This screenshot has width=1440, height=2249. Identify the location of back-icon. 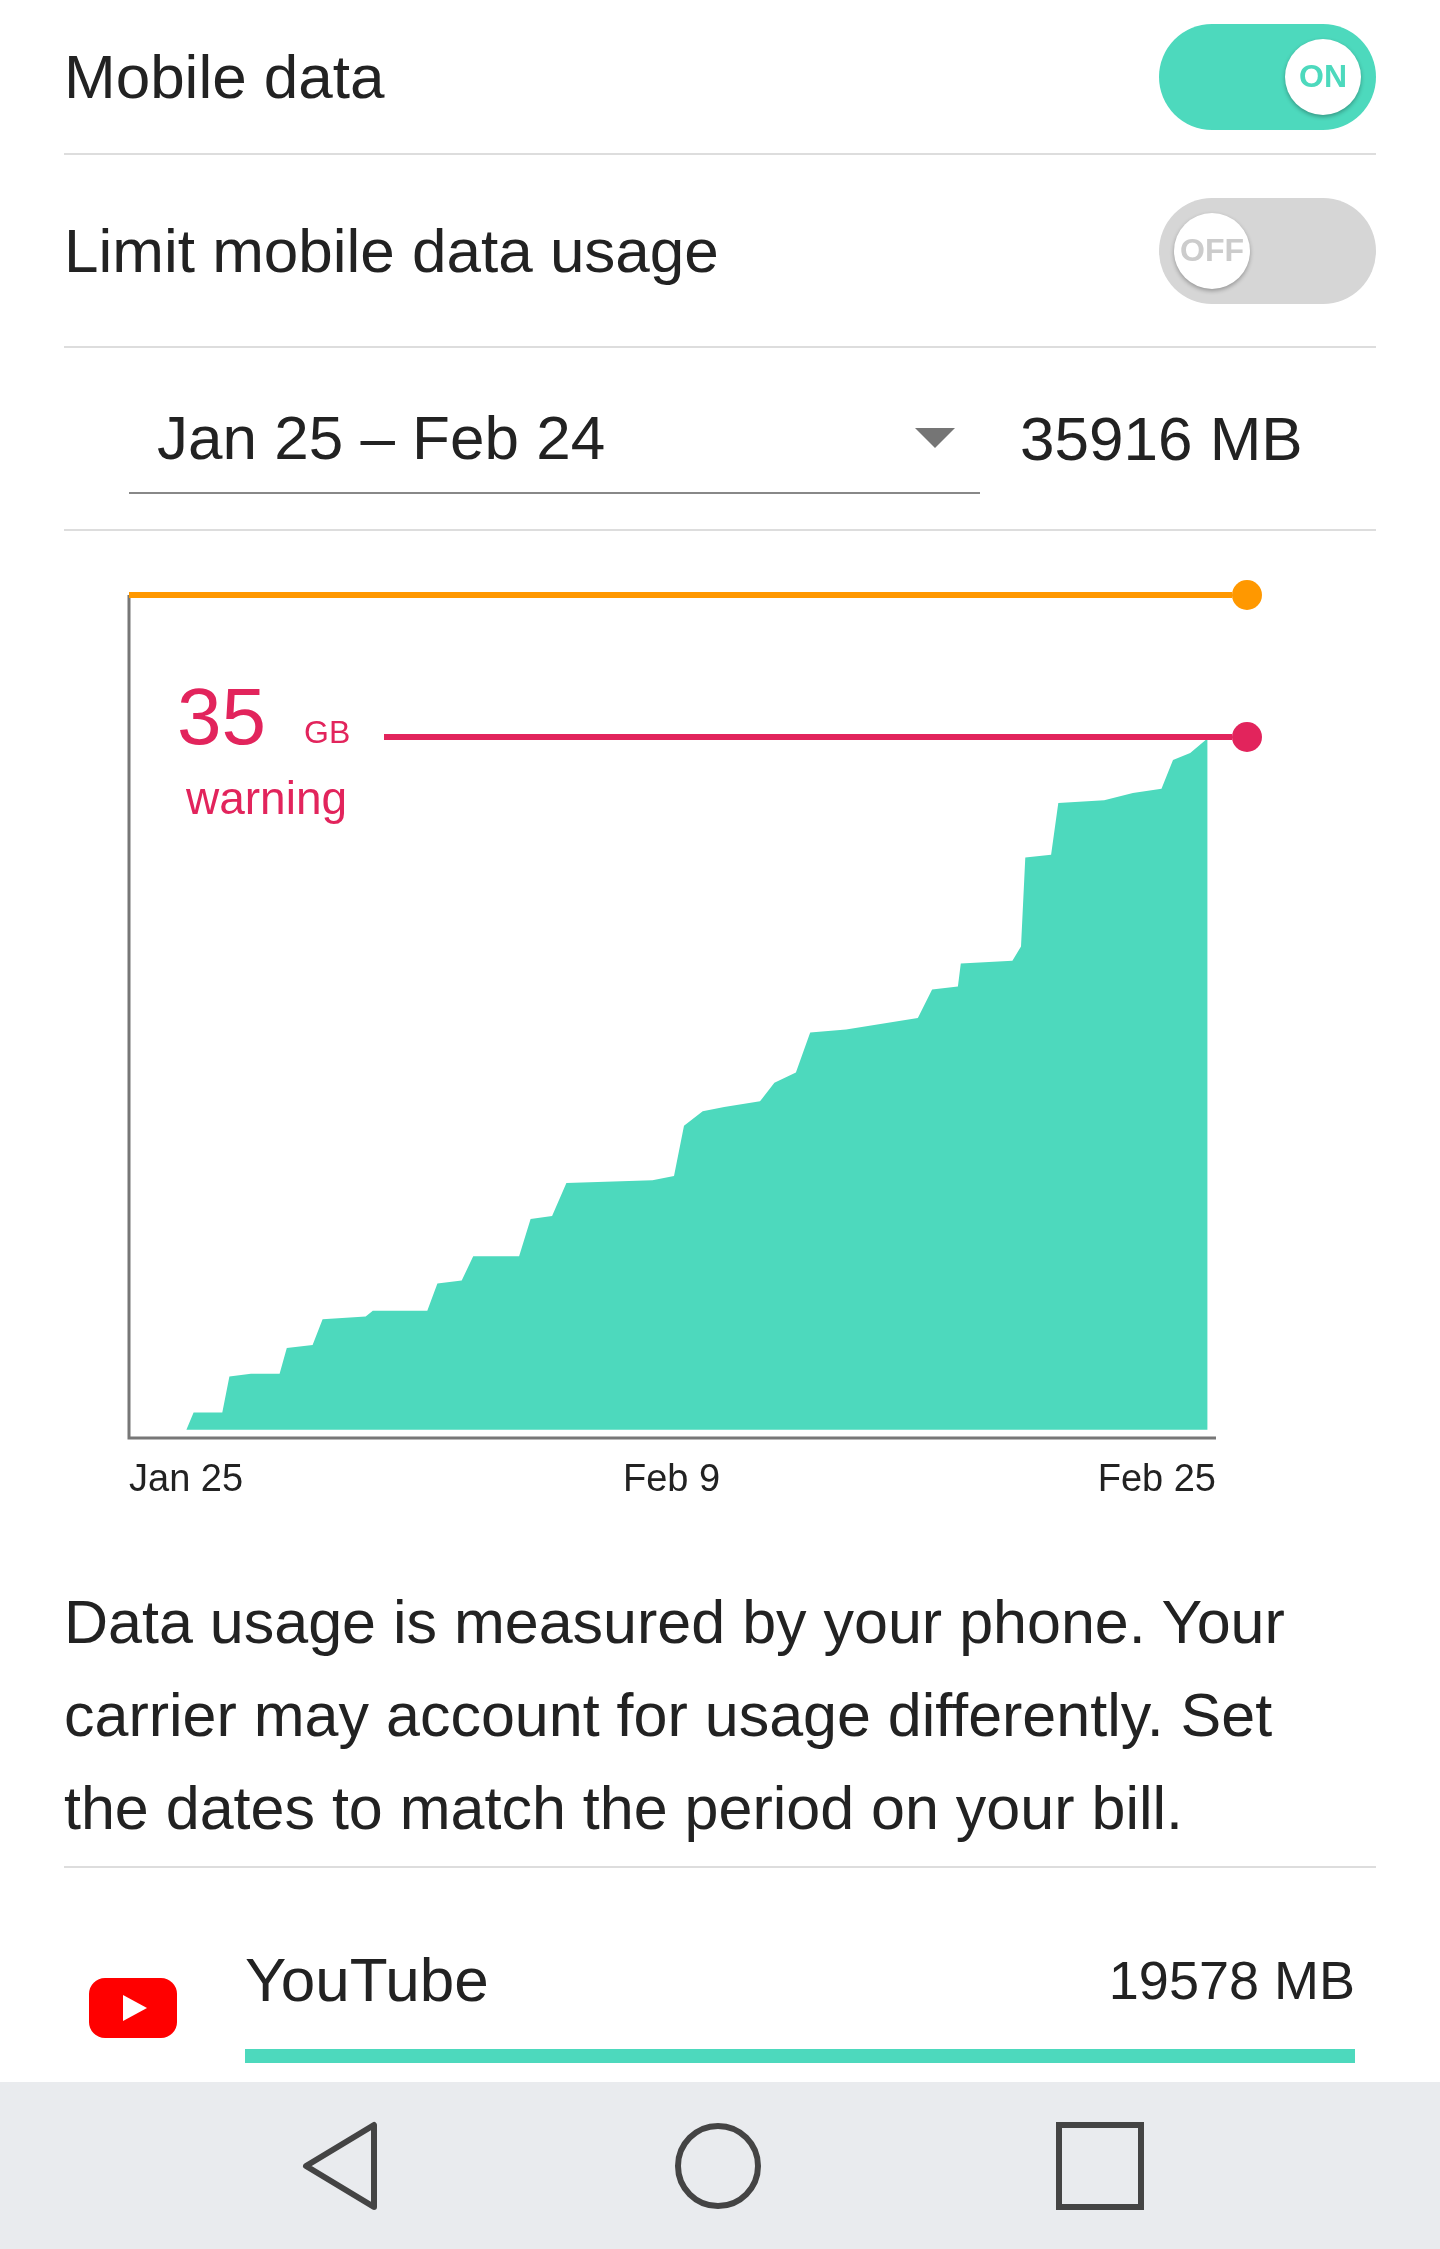
(340, 2165).